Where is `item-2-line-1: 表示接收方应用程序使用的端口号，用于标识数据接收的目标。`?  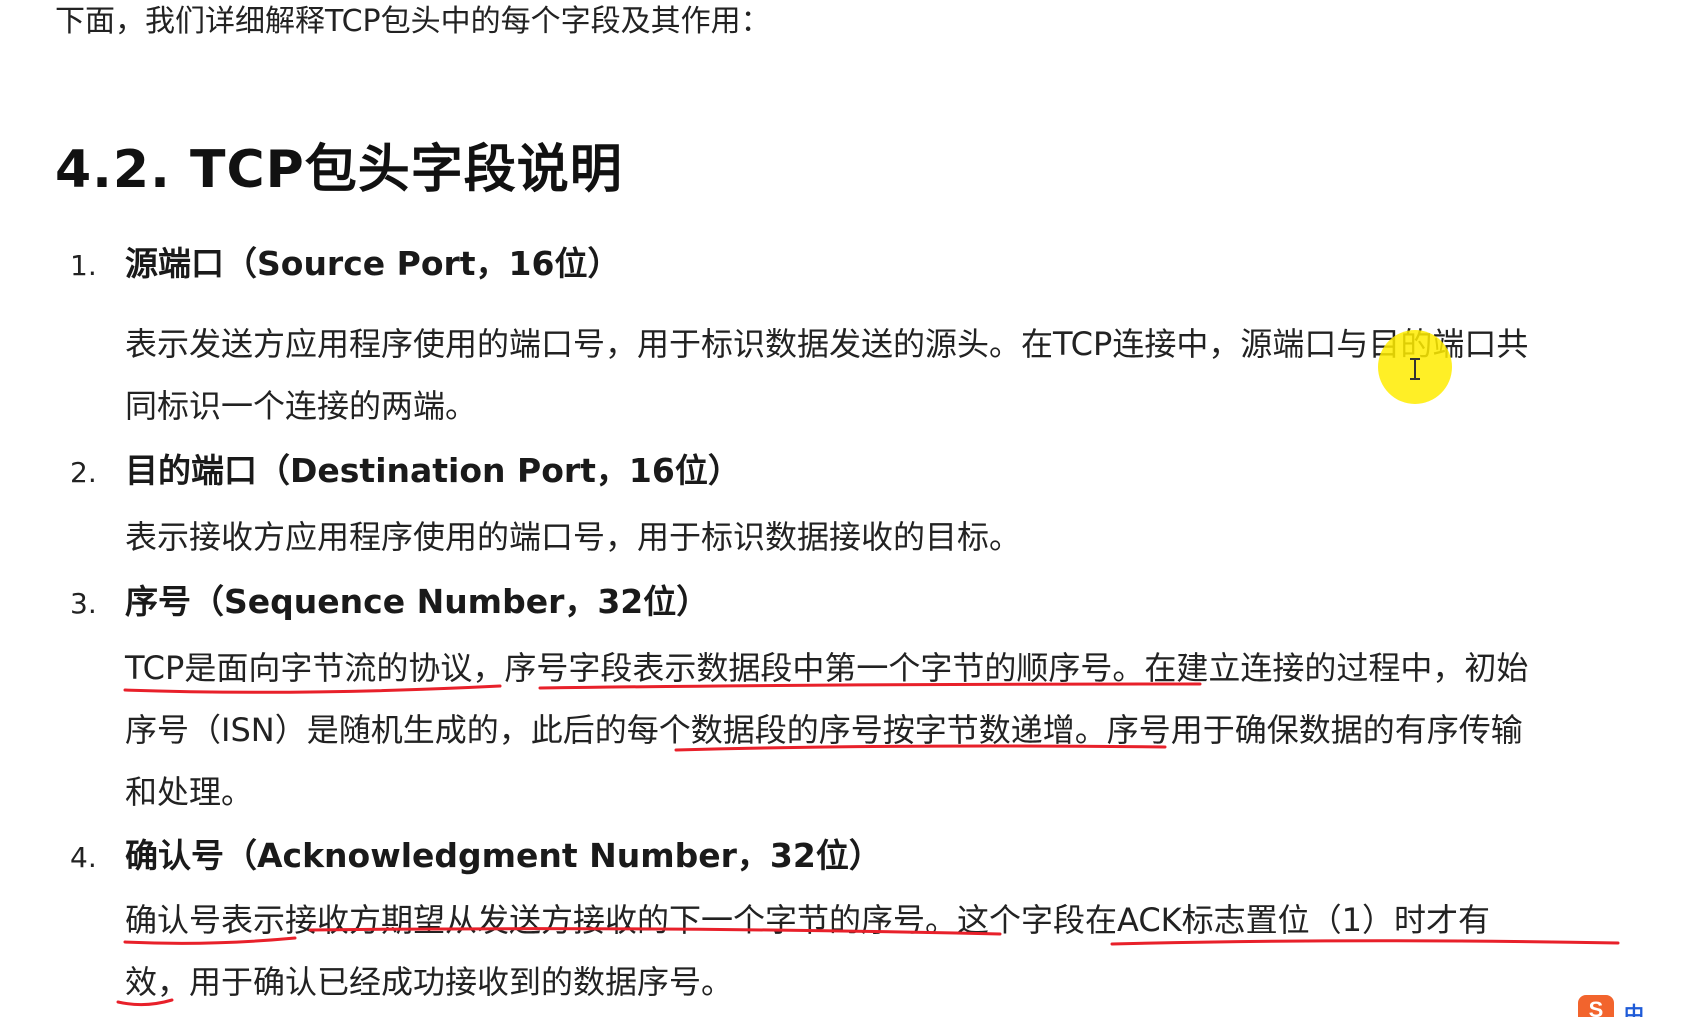
item-2-line-1: 表示接收方应用程序使用的端口号，用于标识数据接收的目标。 is located at coordinates (573, 537).